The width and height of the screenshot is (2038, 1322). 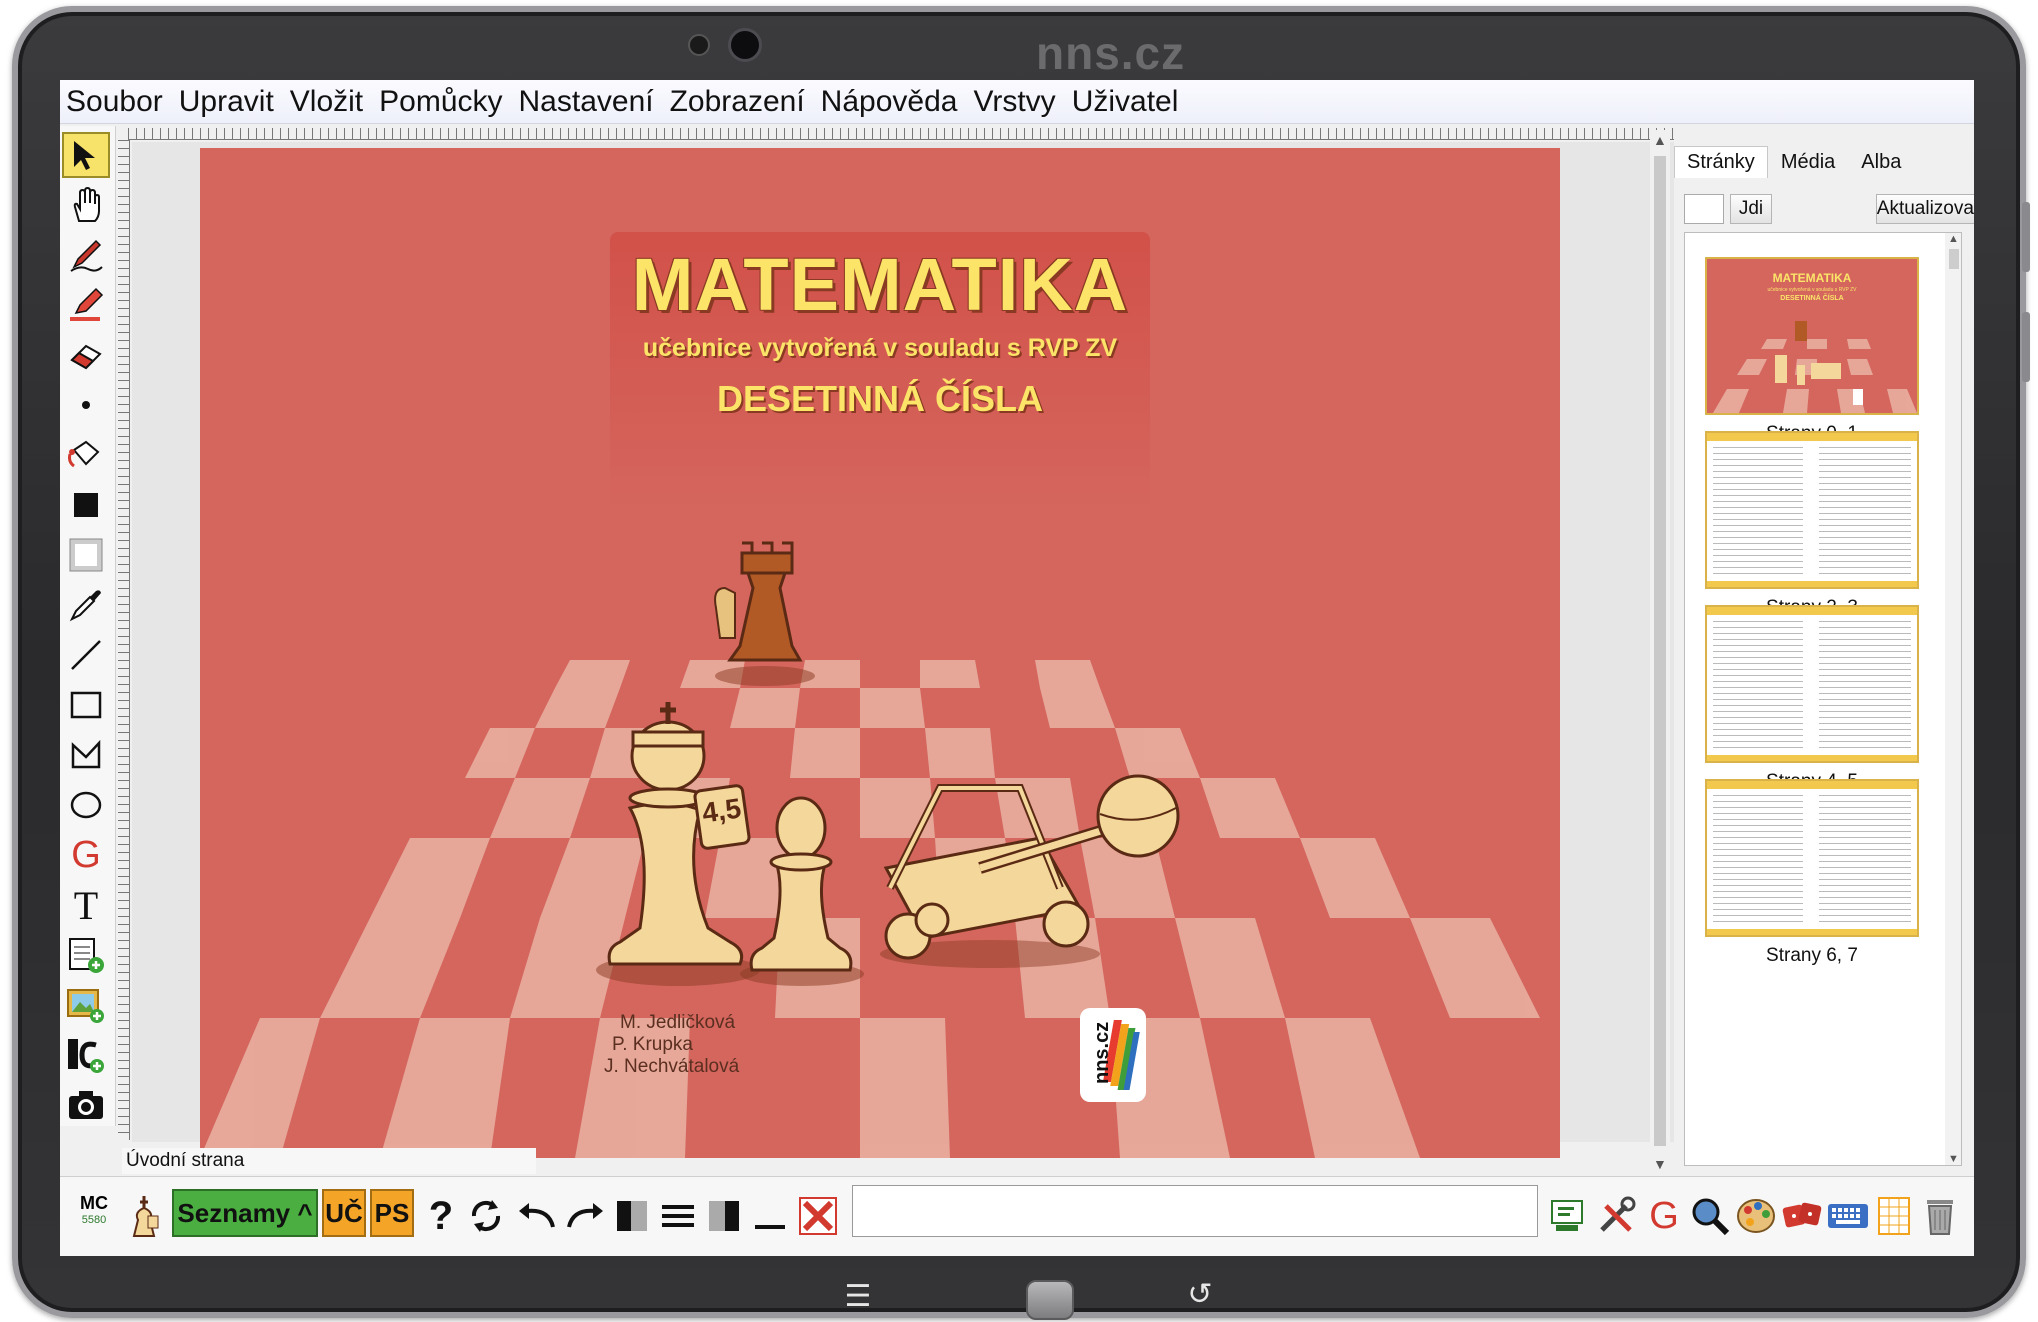 I want to click on horizontal-ruler, so click(x=923, y=134).